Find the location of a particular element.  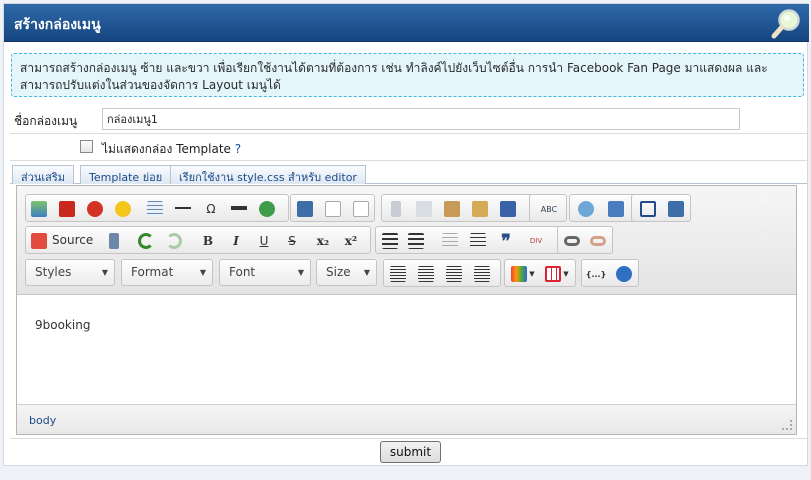

toolbar-format-group: Source B I U S x₂ x² is located at coordinates (198, 240).